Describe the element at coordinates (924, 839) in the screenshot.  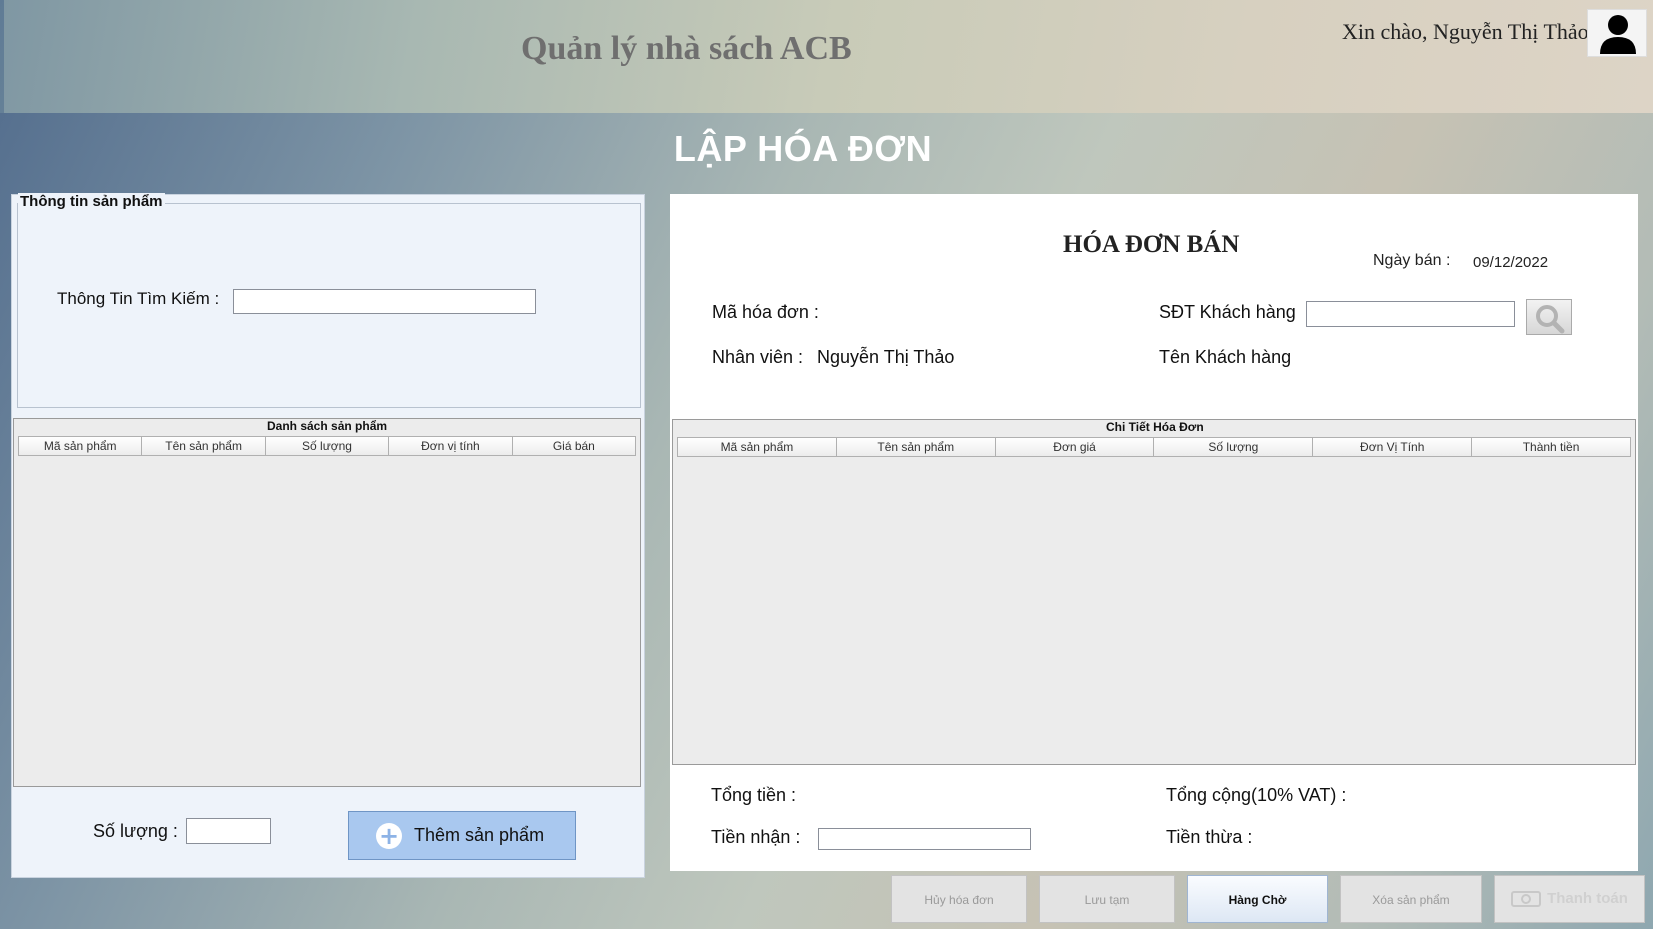
I see `received-input` at that location.